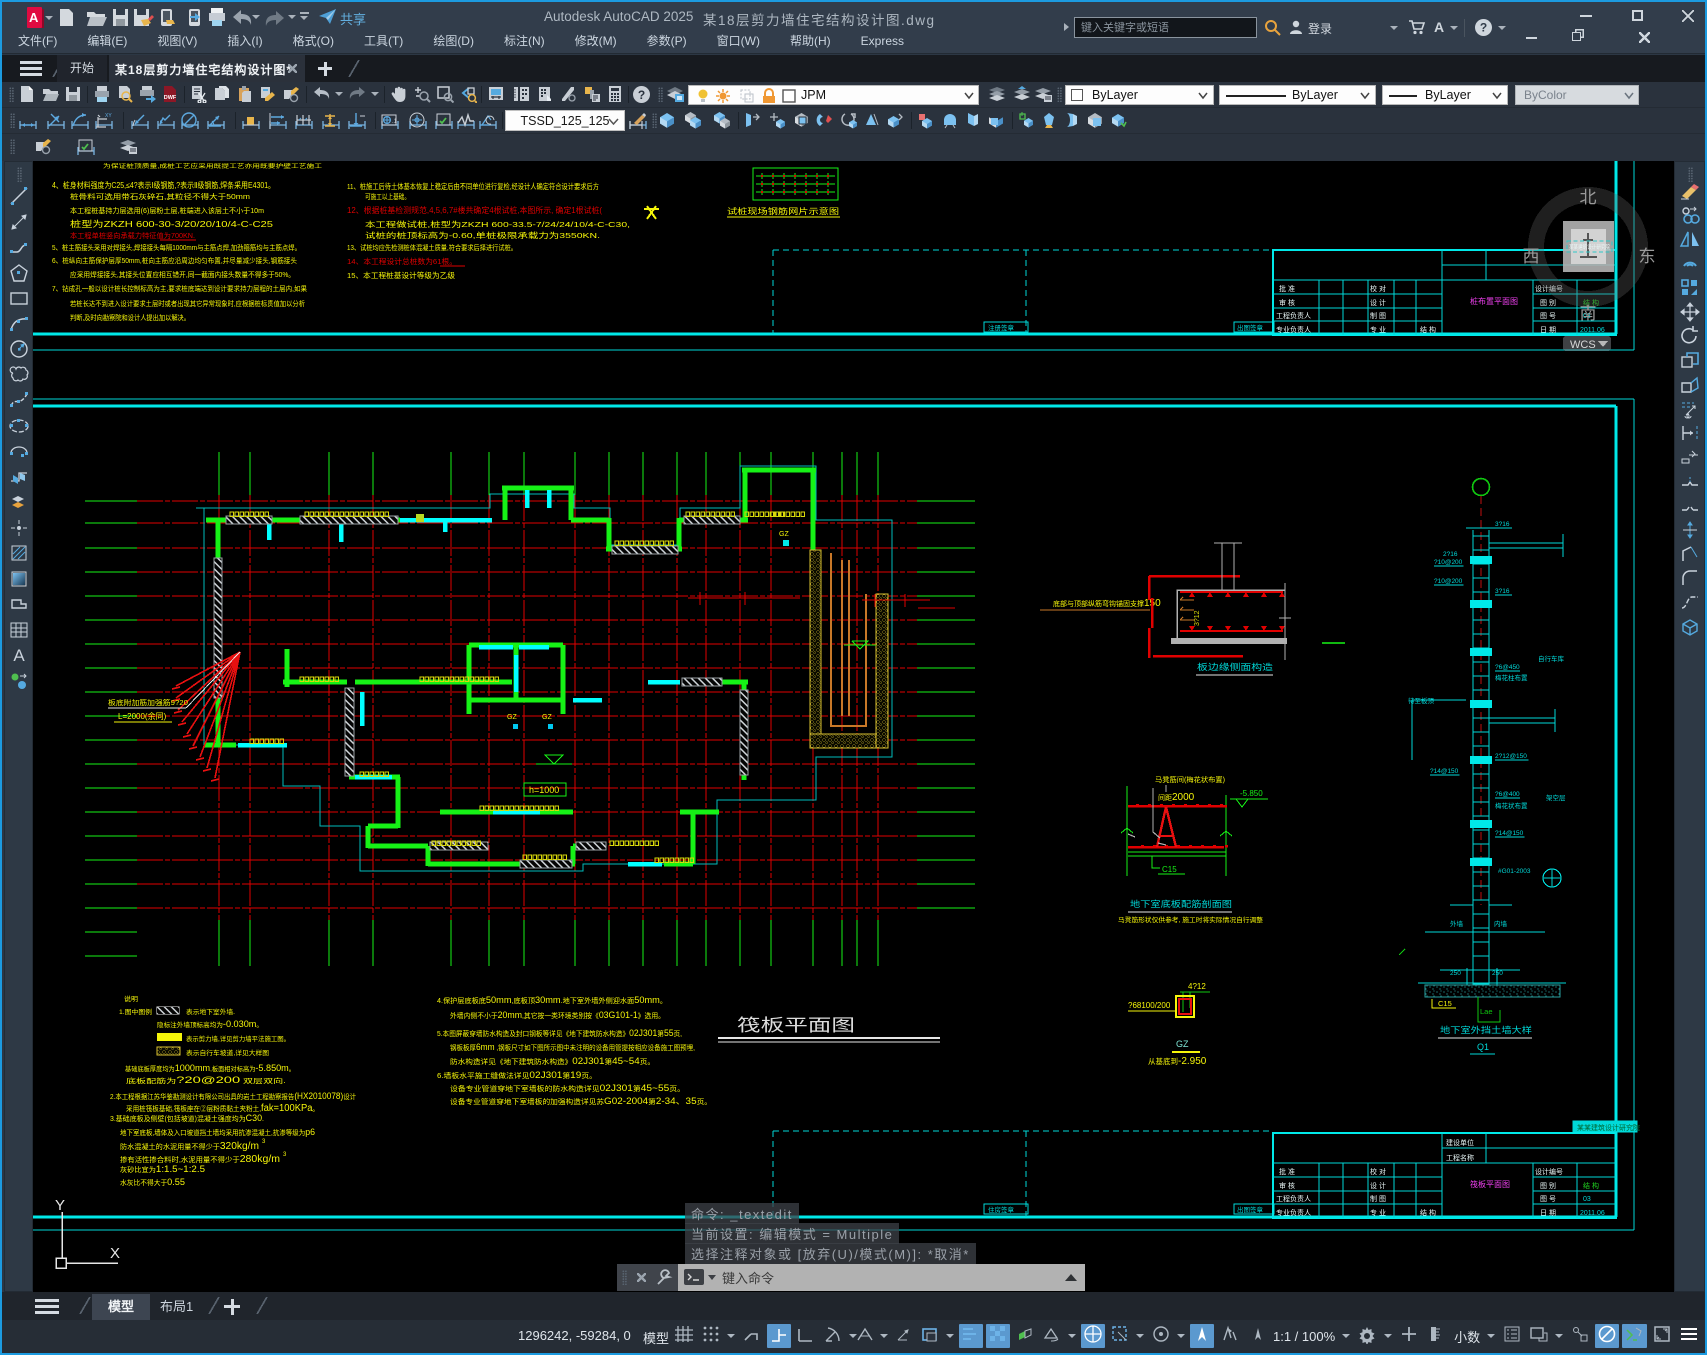  What do you see at coordinates (432, 247) in the screenshot?
I see `svg-text: 13、试桩均应先检测桩体混凝土质量,符合要求后择进行试桩。` at bounding box center [432, 247].